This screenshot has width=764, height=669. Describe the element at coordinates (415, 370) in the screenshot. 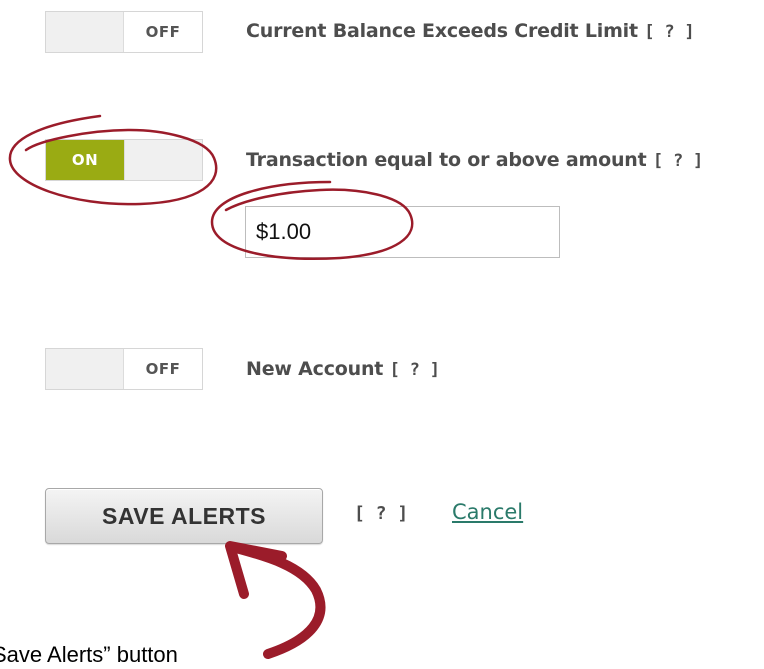

I see `help-link-new-account: [ ? ]` at that location.